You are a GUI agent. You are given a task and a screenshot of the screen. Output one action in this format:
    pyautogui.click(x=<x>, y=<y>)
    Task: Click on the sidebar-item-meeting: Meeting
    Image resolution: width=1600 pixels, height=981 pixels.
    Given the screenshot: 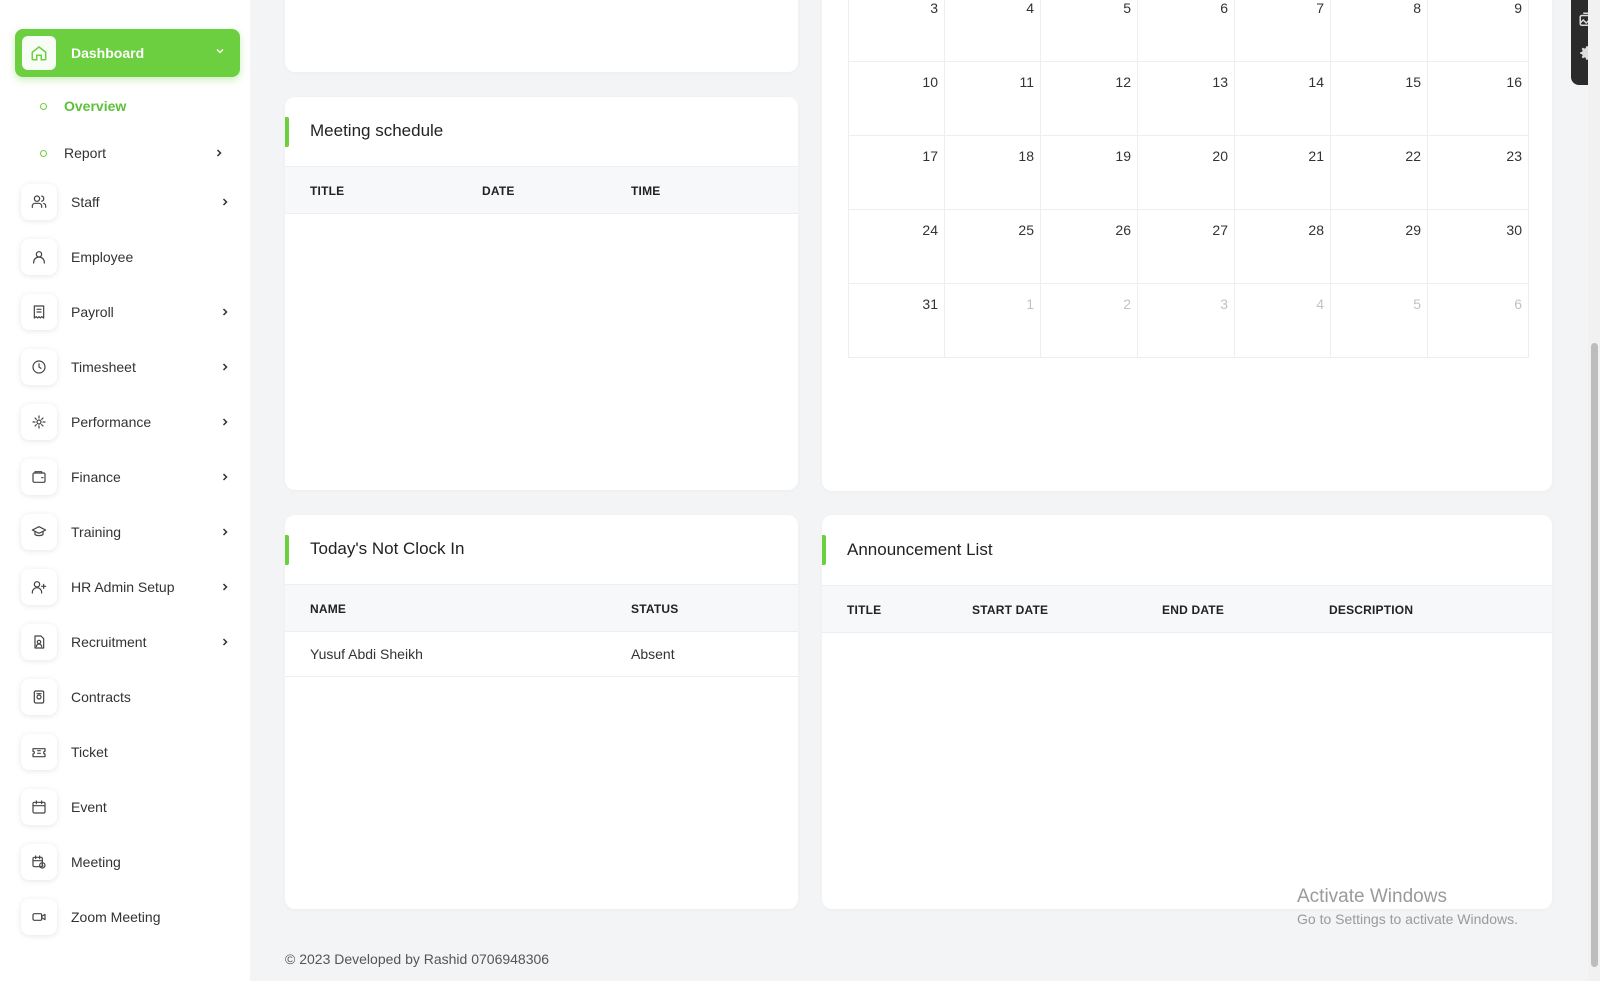 What is the action you would take?
    pyautogui.click(x=126, y=862)
    